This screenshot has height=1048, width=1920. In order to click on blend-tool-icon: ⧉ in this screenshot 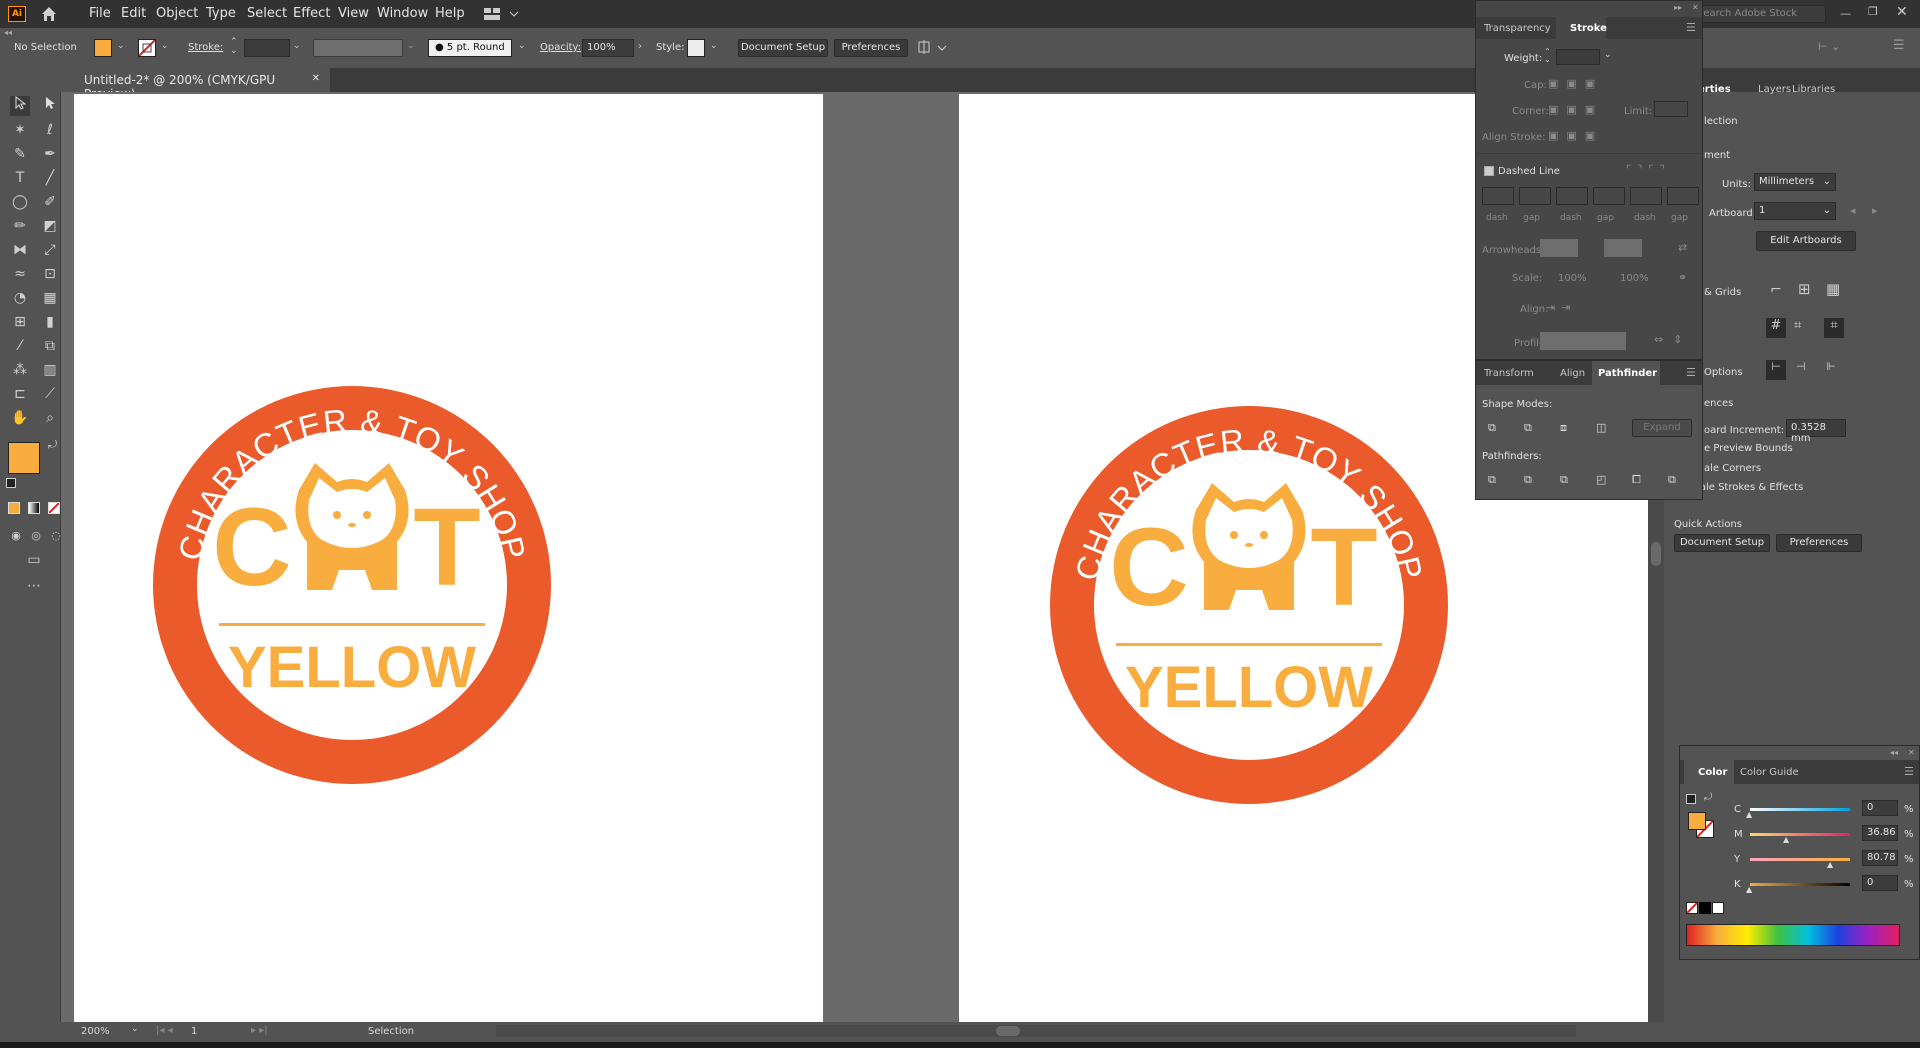, I will do `click(50, 346)`.